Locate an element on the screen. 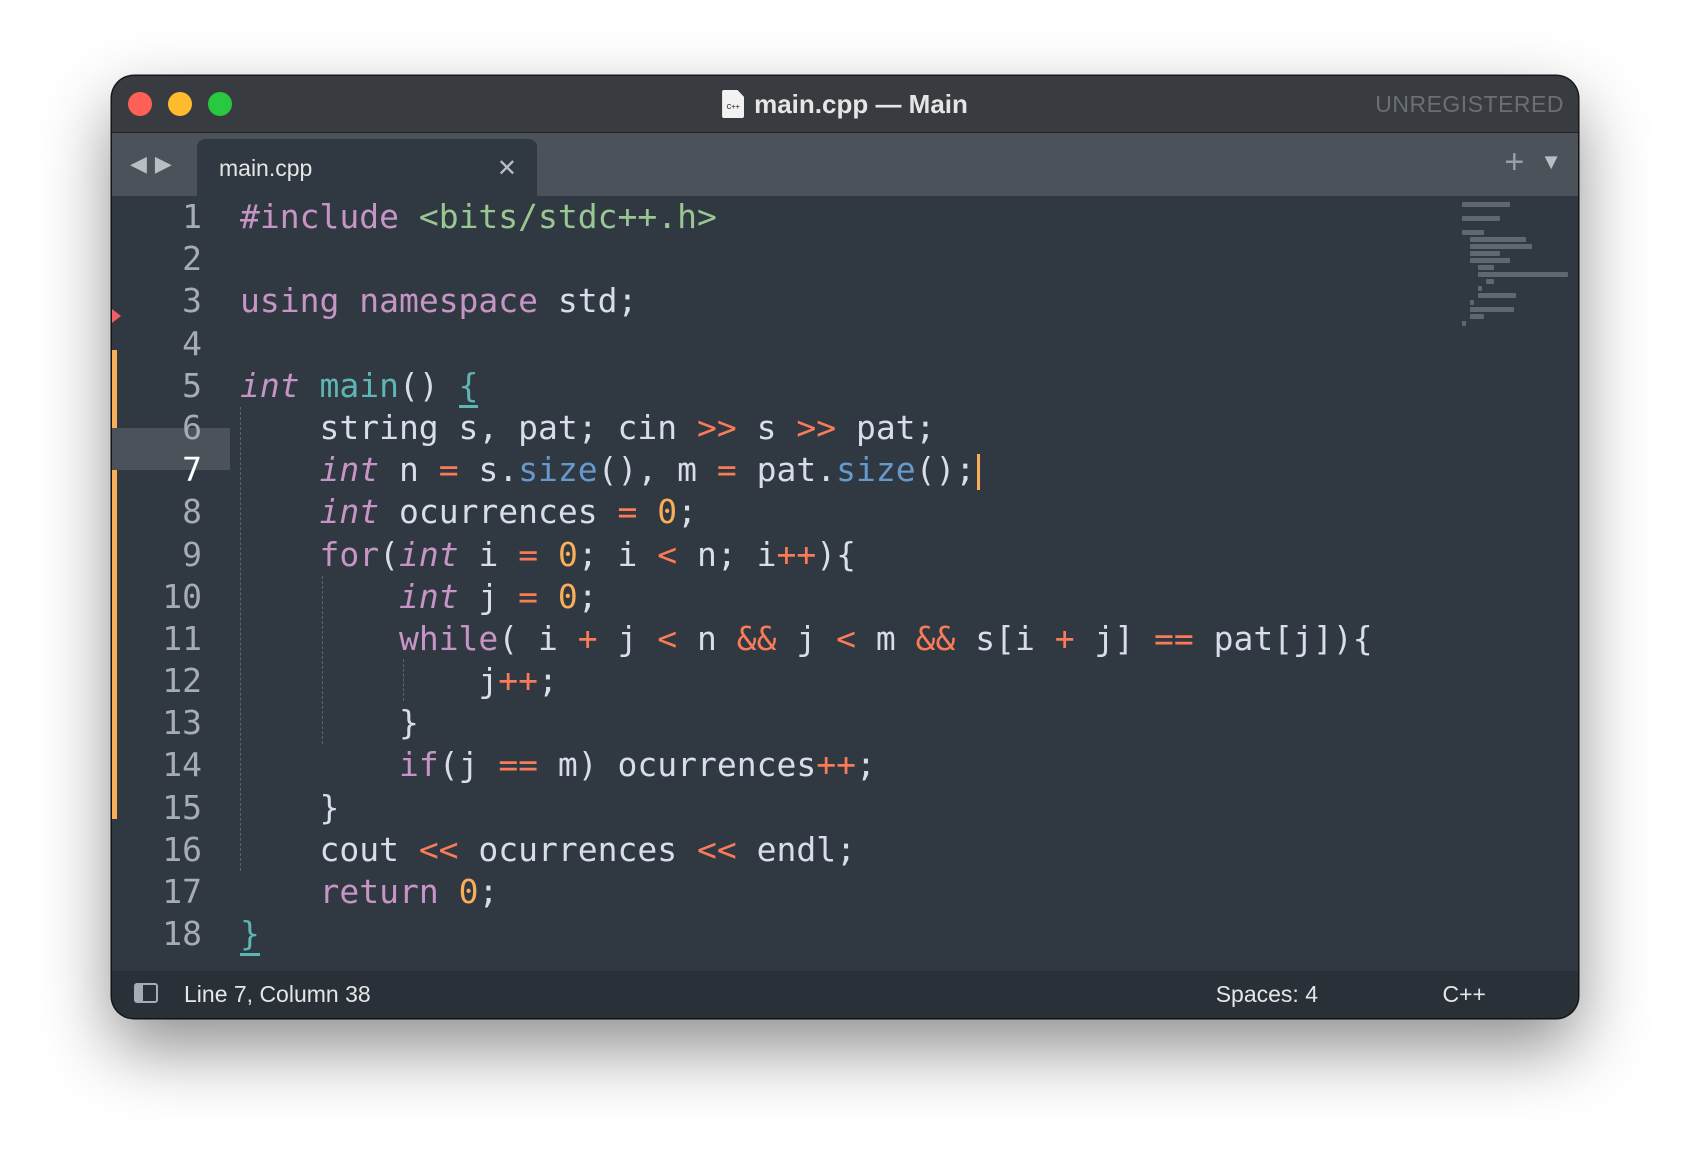 The image size is (1686, 1166). code-token: n is located at coordinates (707, 638).